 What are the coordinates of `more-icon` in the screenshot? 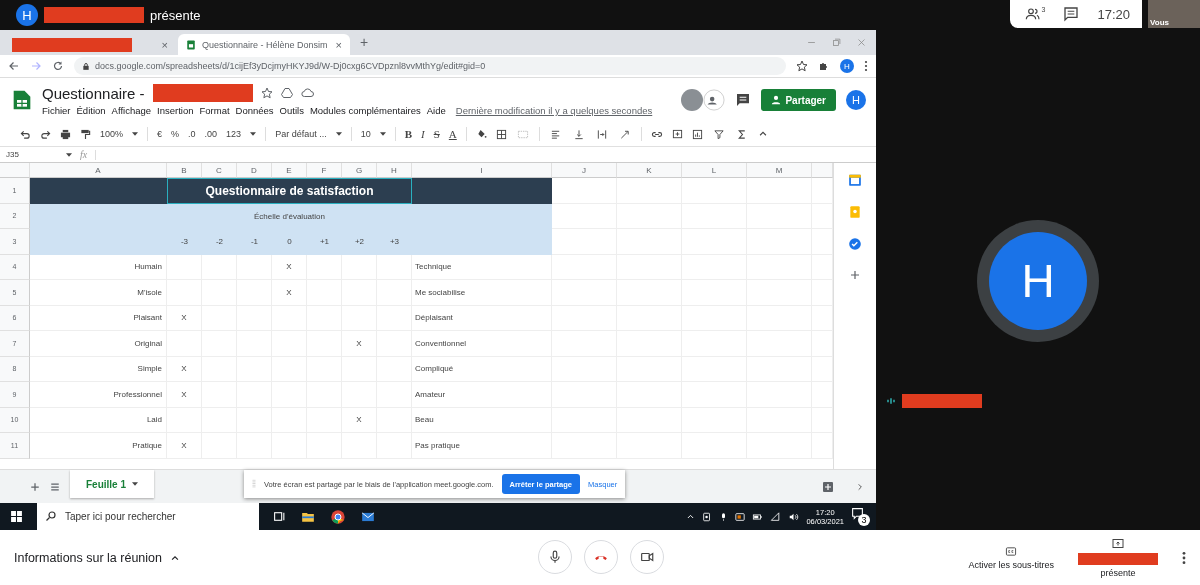 It's located at (866, 66).